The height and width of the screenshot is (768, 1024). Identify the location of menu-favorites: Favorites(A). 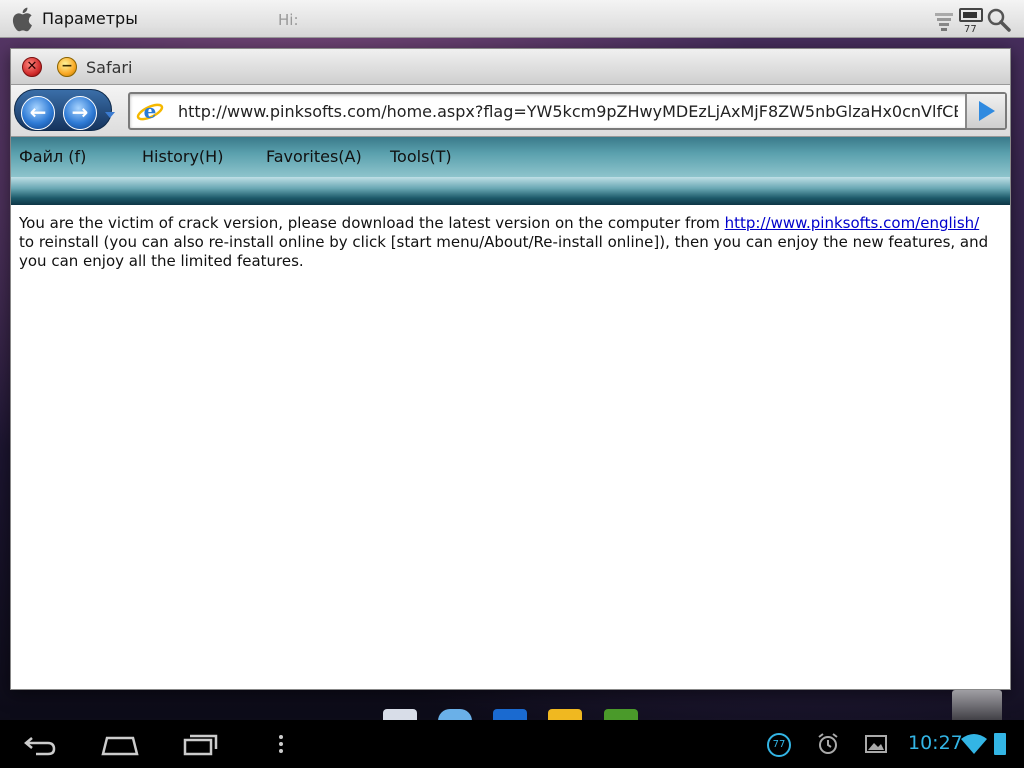
(314, 156).